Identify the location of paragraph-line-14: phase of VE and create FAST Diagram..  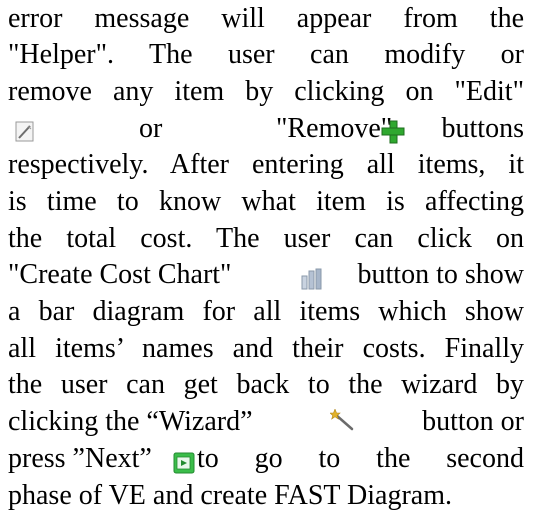
(230, 495).